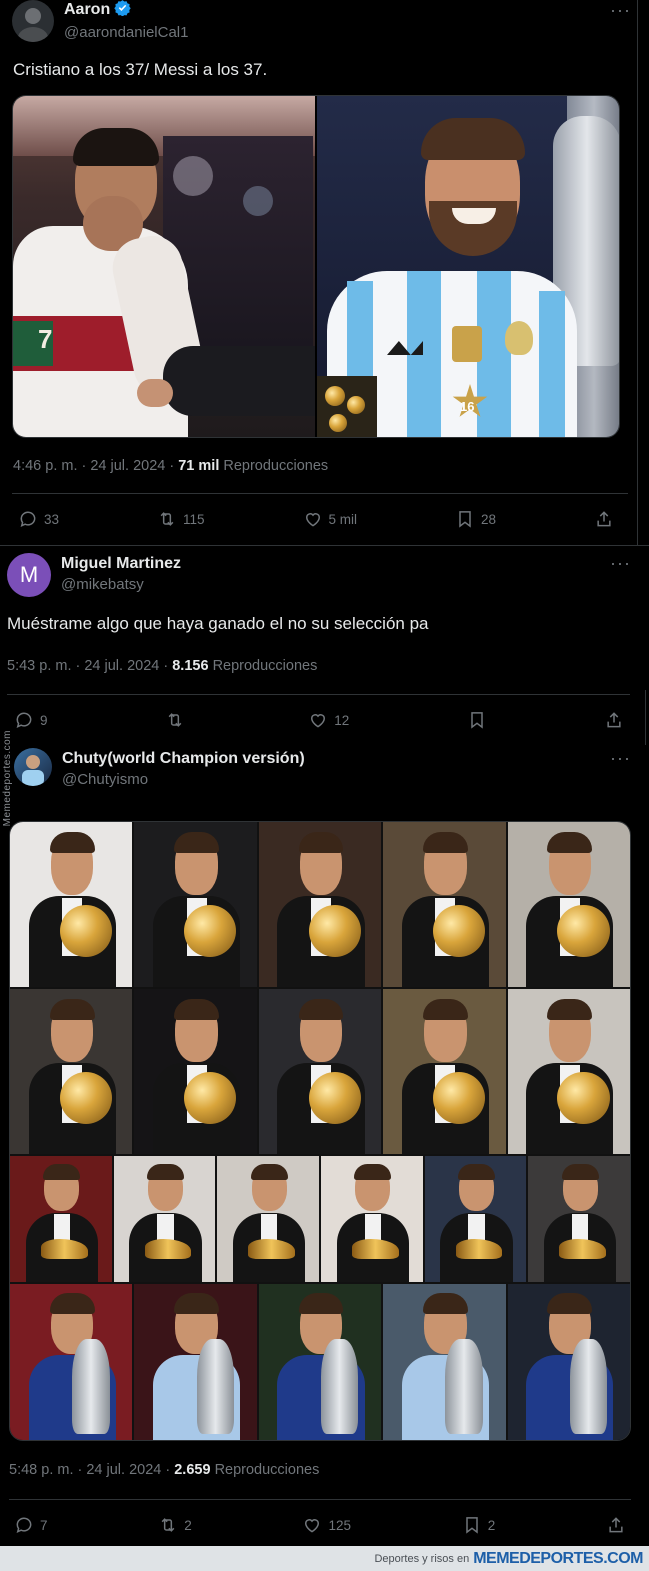 The height and width of the screenshot is (1571, 649). Describe the element at coordinates (183, 779) in the screenshot. I see `handle: @Chutyismo` at that location.